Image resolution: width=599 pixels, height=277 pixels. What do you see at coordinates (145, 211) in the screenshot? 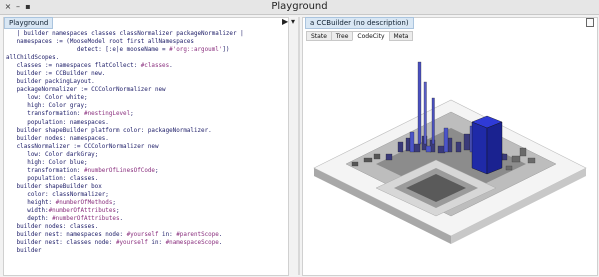
I see `code-line: width:#numberOfAttributes;` at bounding box center [145, 211].